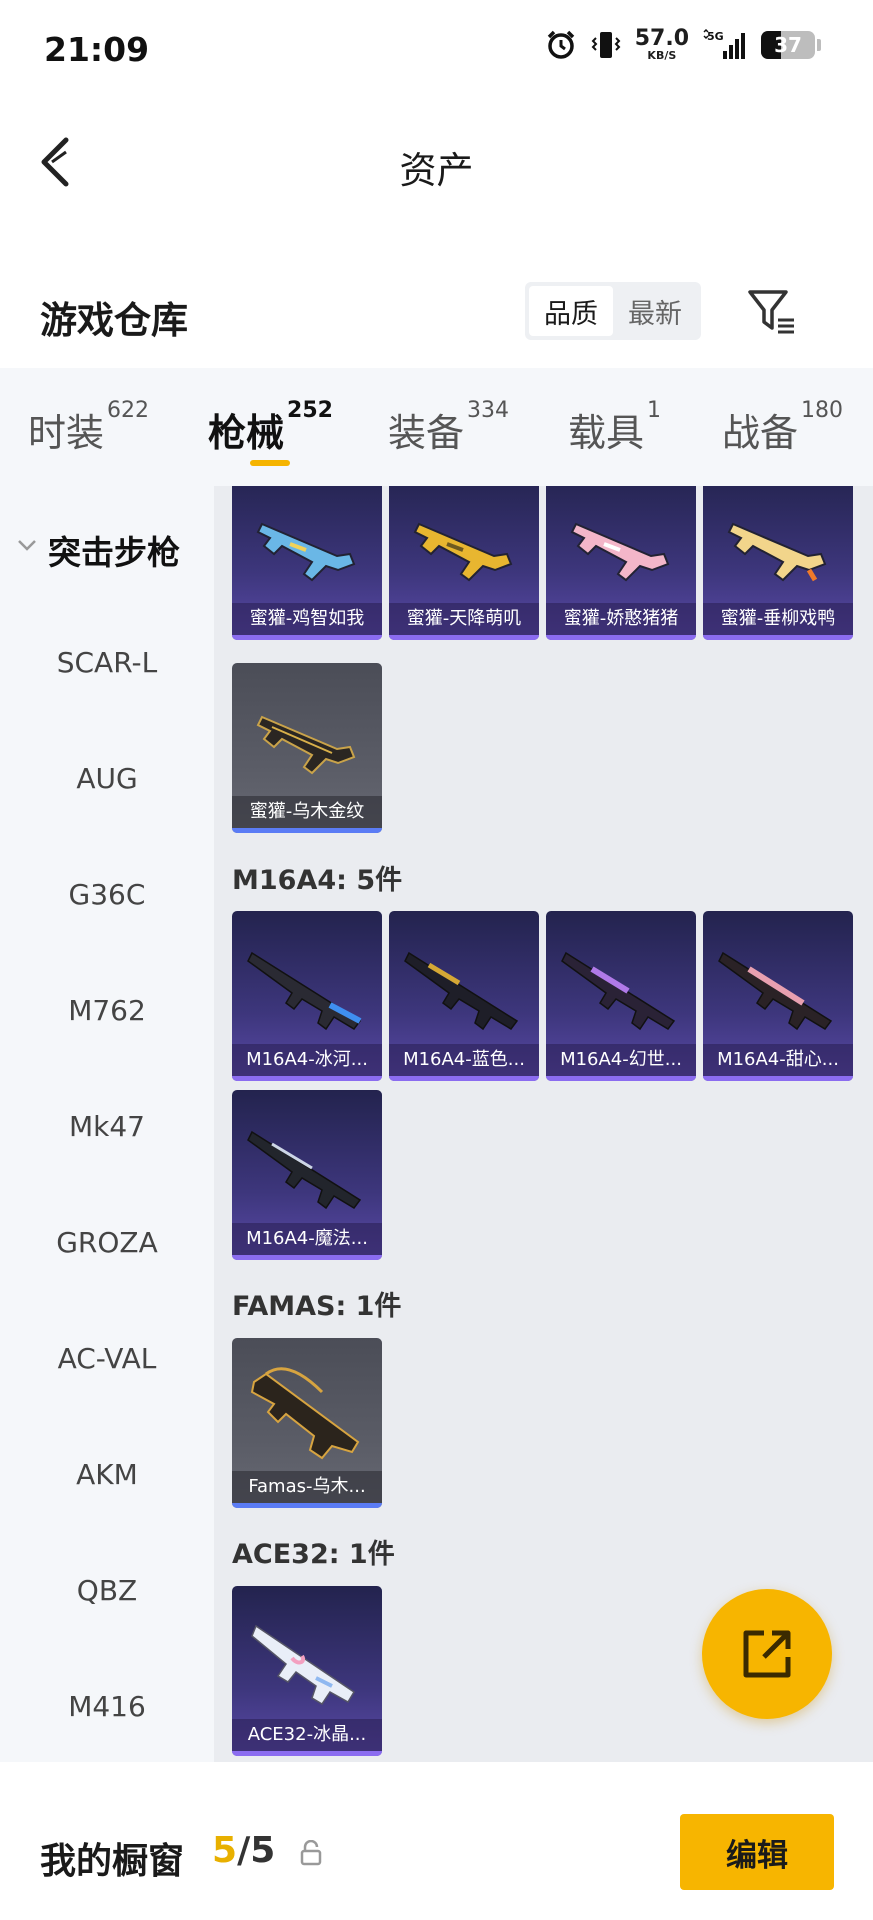  What do you see at coordinates (661, 38) in the screenshot?
I see `speed-value: 57.0` at bounding box center [661, 38].